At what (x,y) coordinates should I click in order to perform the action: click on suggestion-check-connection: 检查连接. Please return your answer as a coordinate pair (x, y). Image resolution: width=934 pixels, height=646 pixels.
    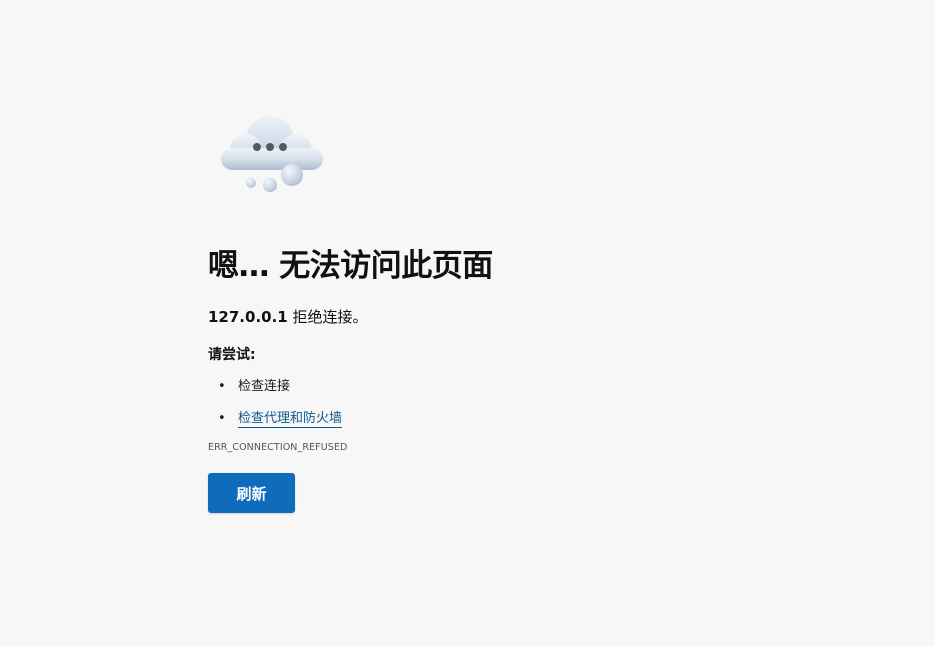
    Looking at the image, I should click on (264, 386).